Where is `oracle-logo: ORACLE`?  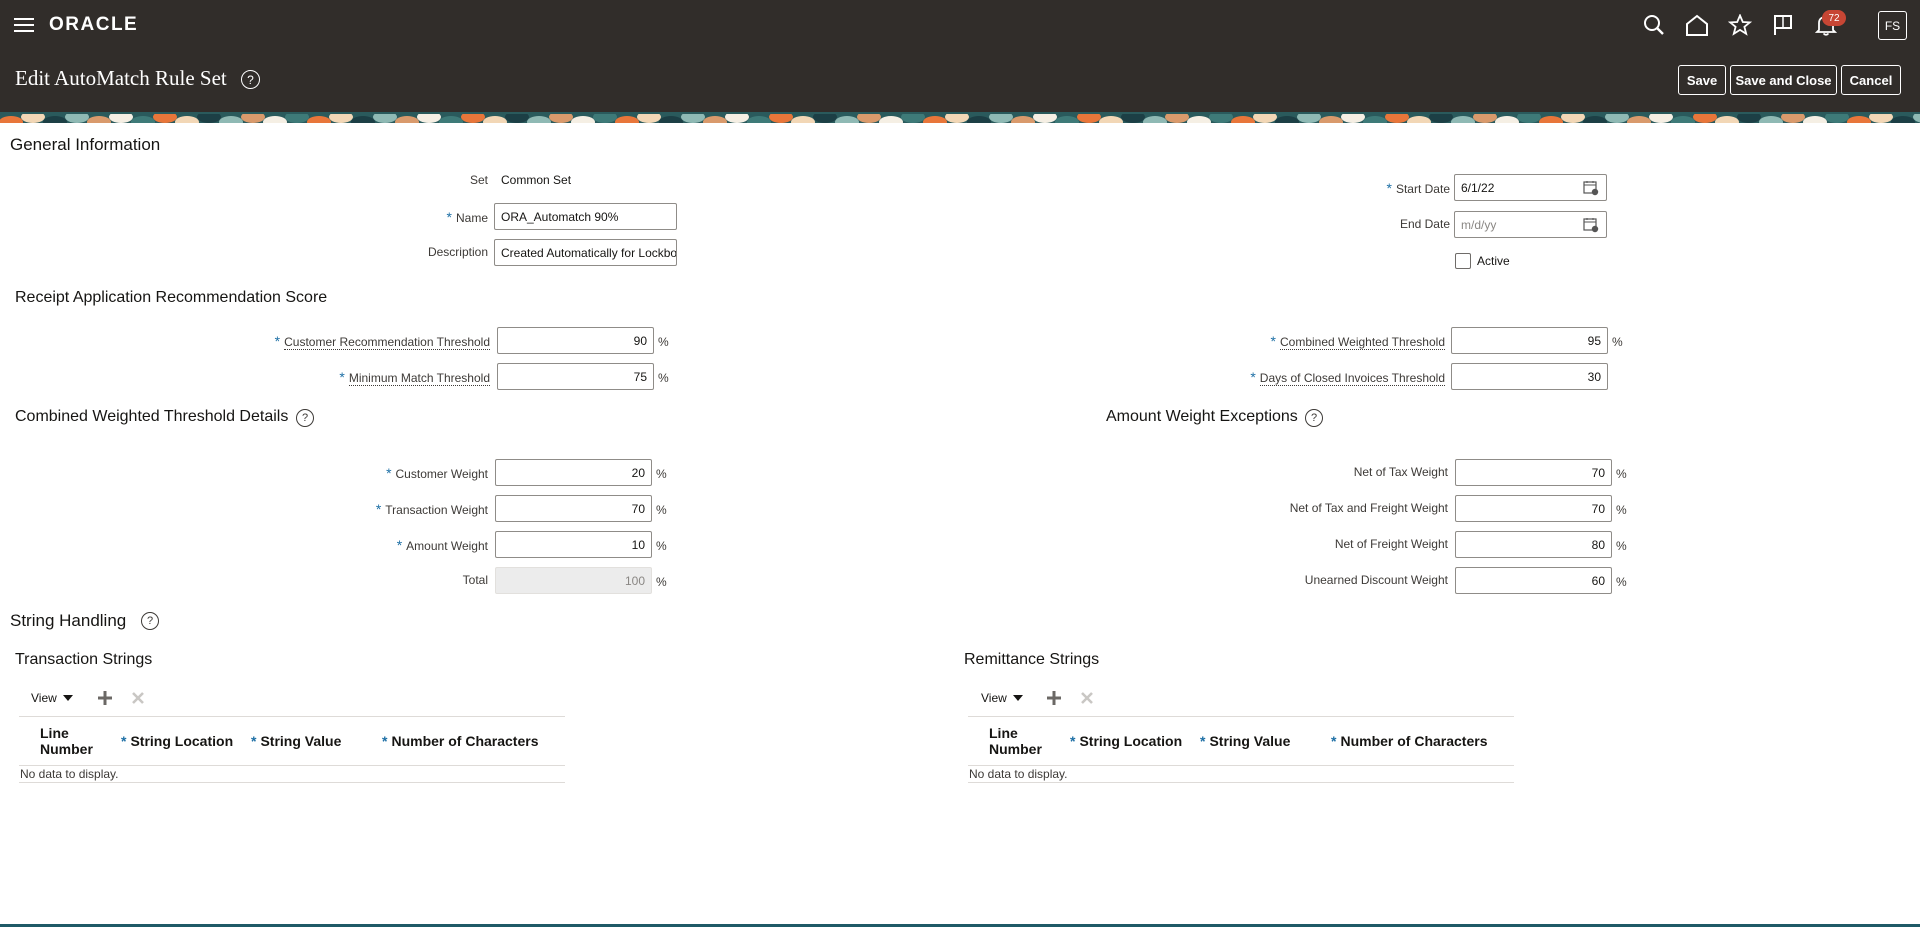 oracle-logo: ORACLE is located at coordinates (93, 25).